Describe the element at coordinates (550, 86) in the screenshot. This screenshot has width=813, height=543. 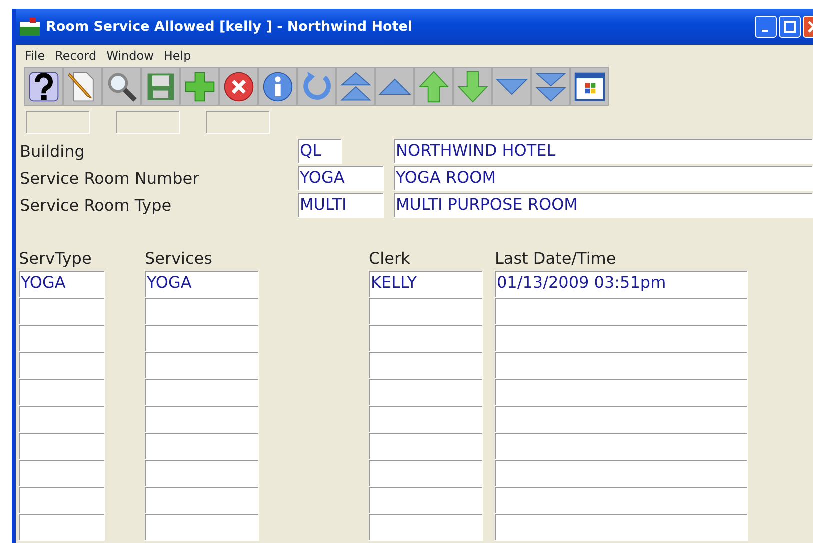
I see `double-down-button` at that location.